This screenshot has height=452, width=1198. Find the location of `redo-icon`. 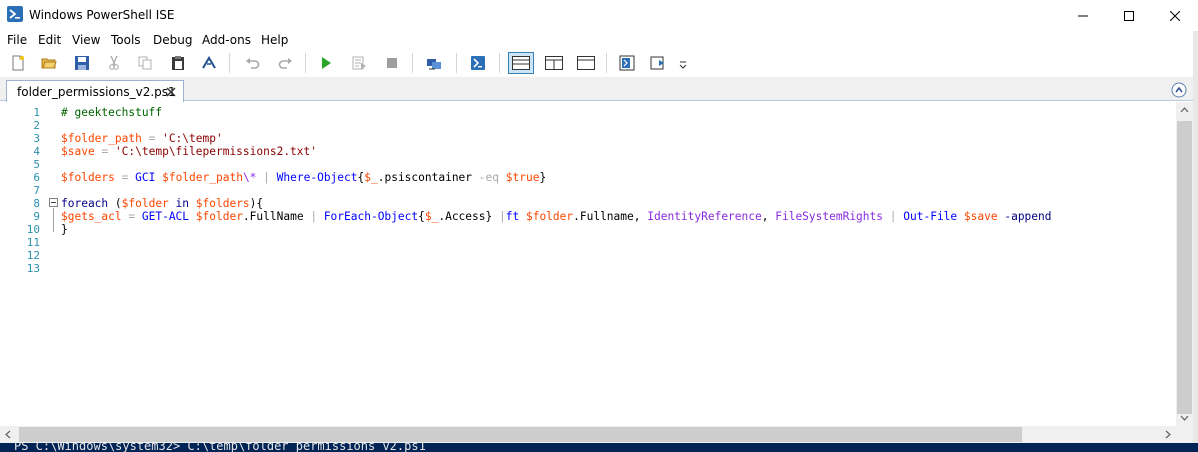

redo-icon is located at coordinates (285, 63).